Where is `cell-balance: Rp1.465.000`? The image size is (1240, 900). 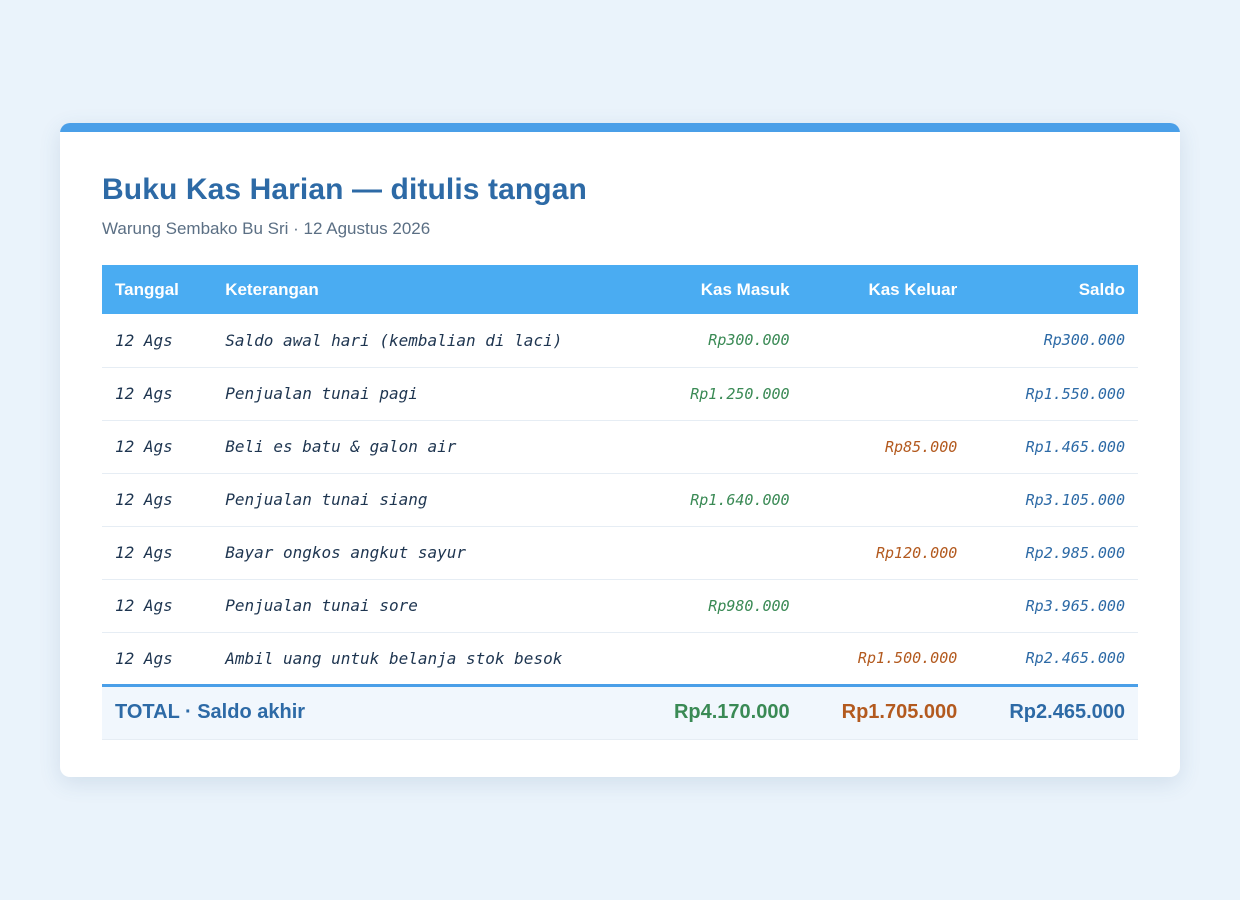 cell-balance: Rp1.465.000 is located at coordinates (1054, 447).